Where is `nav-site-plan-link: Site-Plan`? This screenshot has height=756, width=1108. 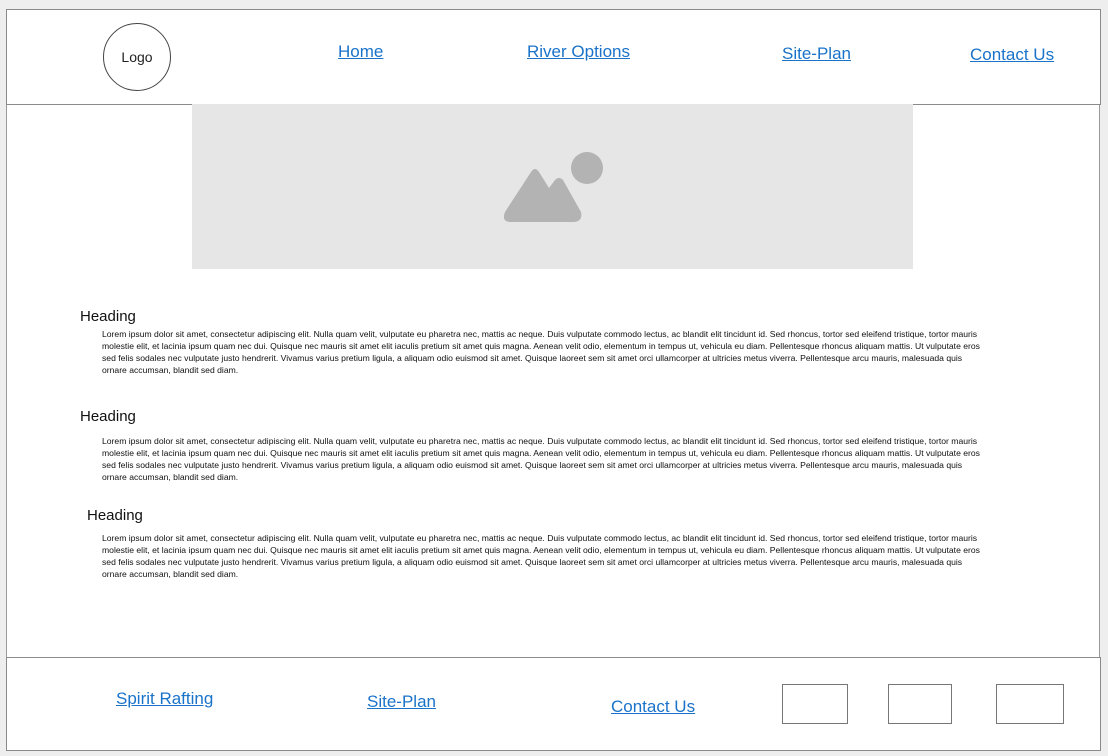
nav-site-plan-link: Site-Plan is located at coordinates (816, 54).